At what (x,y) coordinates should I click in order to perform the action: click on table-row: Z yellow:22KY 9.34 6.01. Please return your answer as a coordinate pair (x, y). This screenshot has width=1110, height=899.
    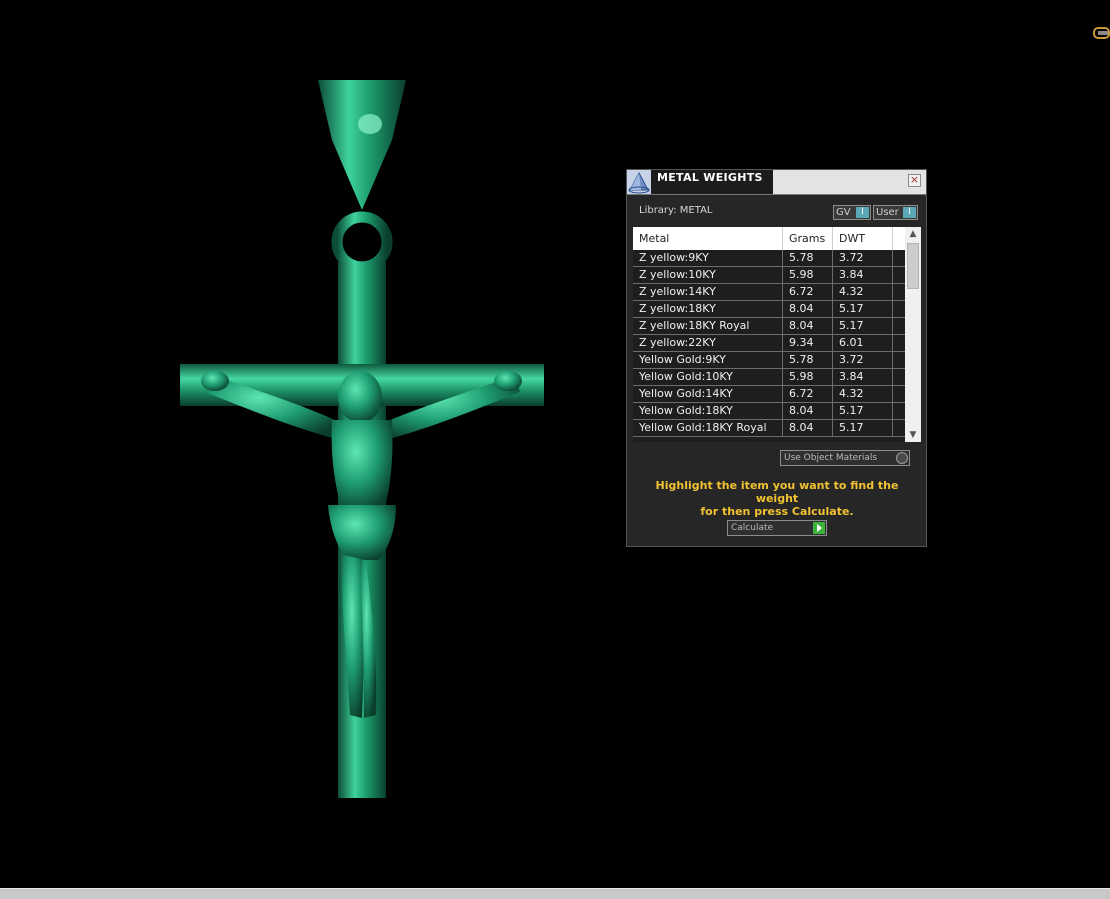
    Looking at the image, I should click on (769, 343).